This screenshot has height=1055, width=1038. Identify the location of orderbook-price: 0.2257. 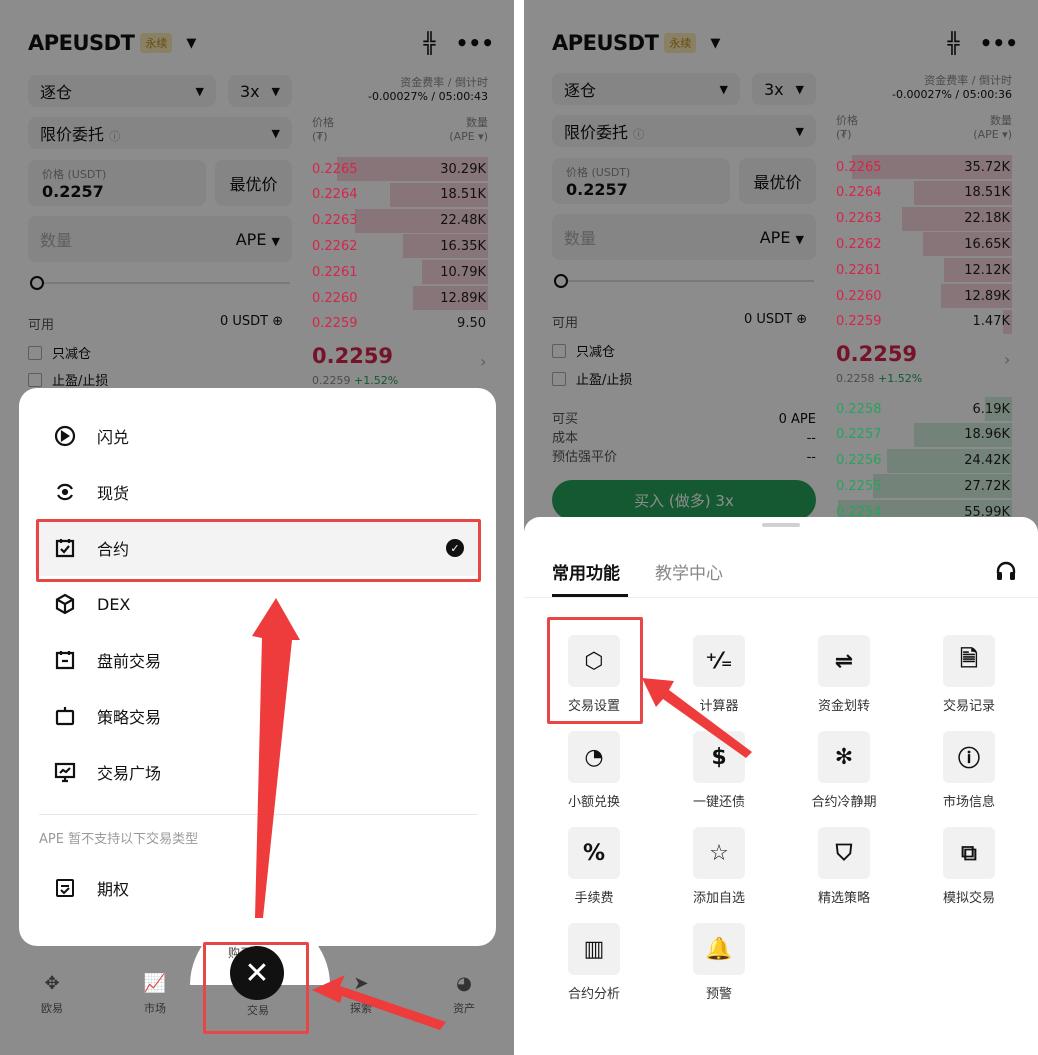
(859, 435).